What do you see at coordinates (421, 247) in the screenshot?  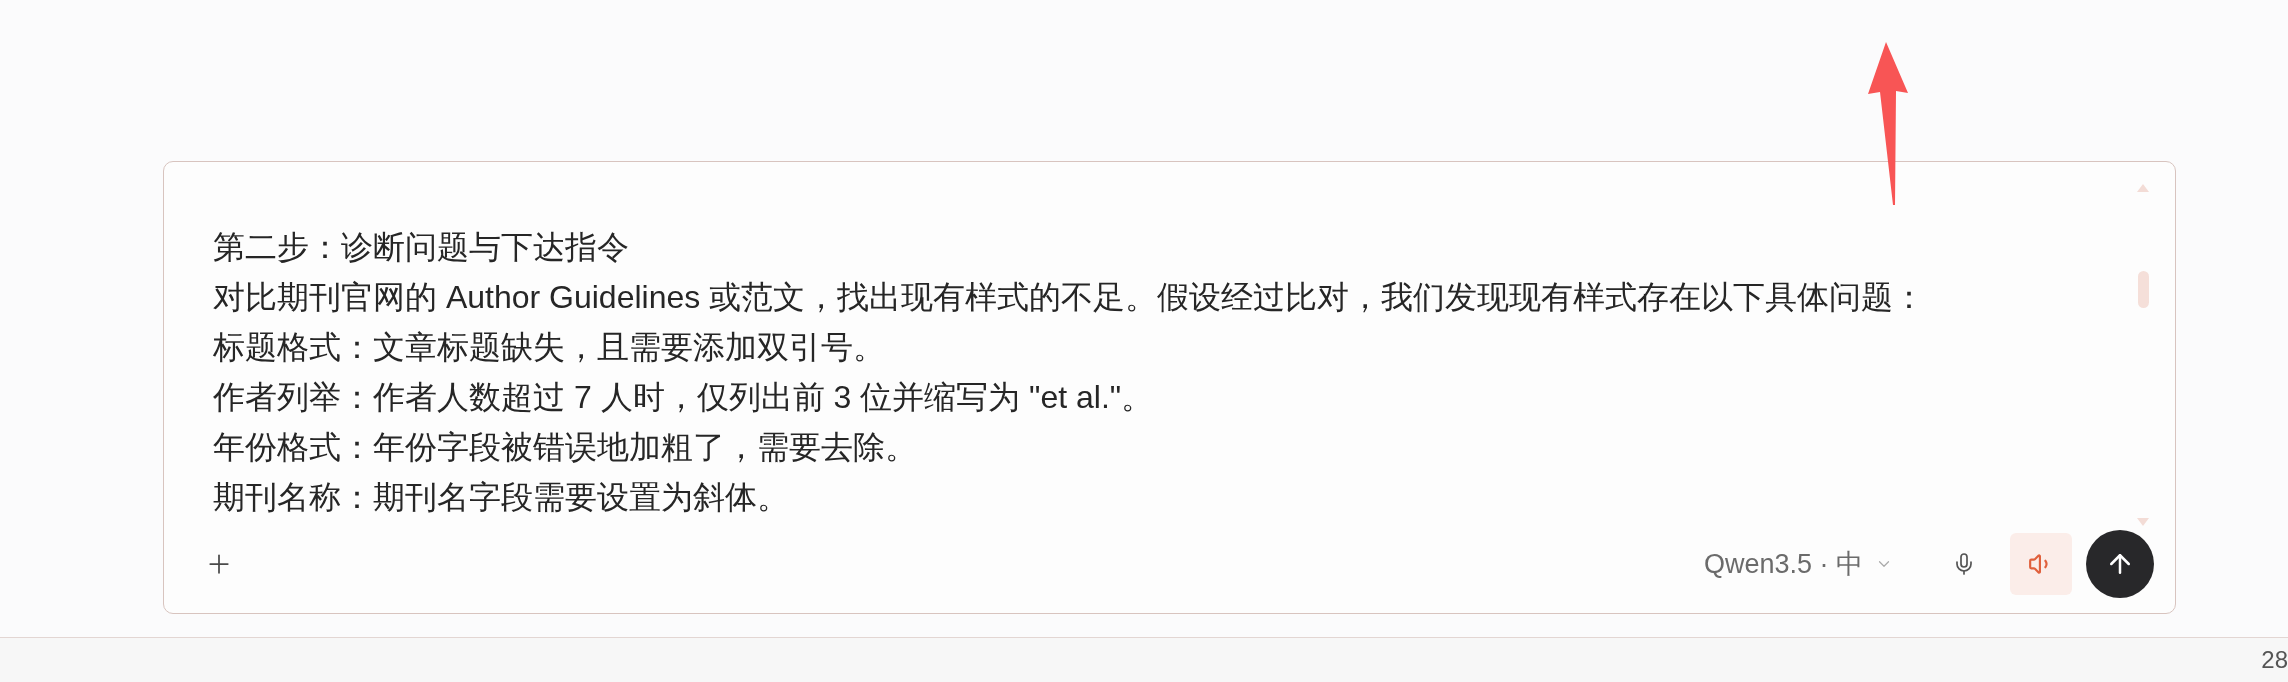 I see `message-line: 第二步：诊断问题与下达指令` at bounding box center [421, 247].